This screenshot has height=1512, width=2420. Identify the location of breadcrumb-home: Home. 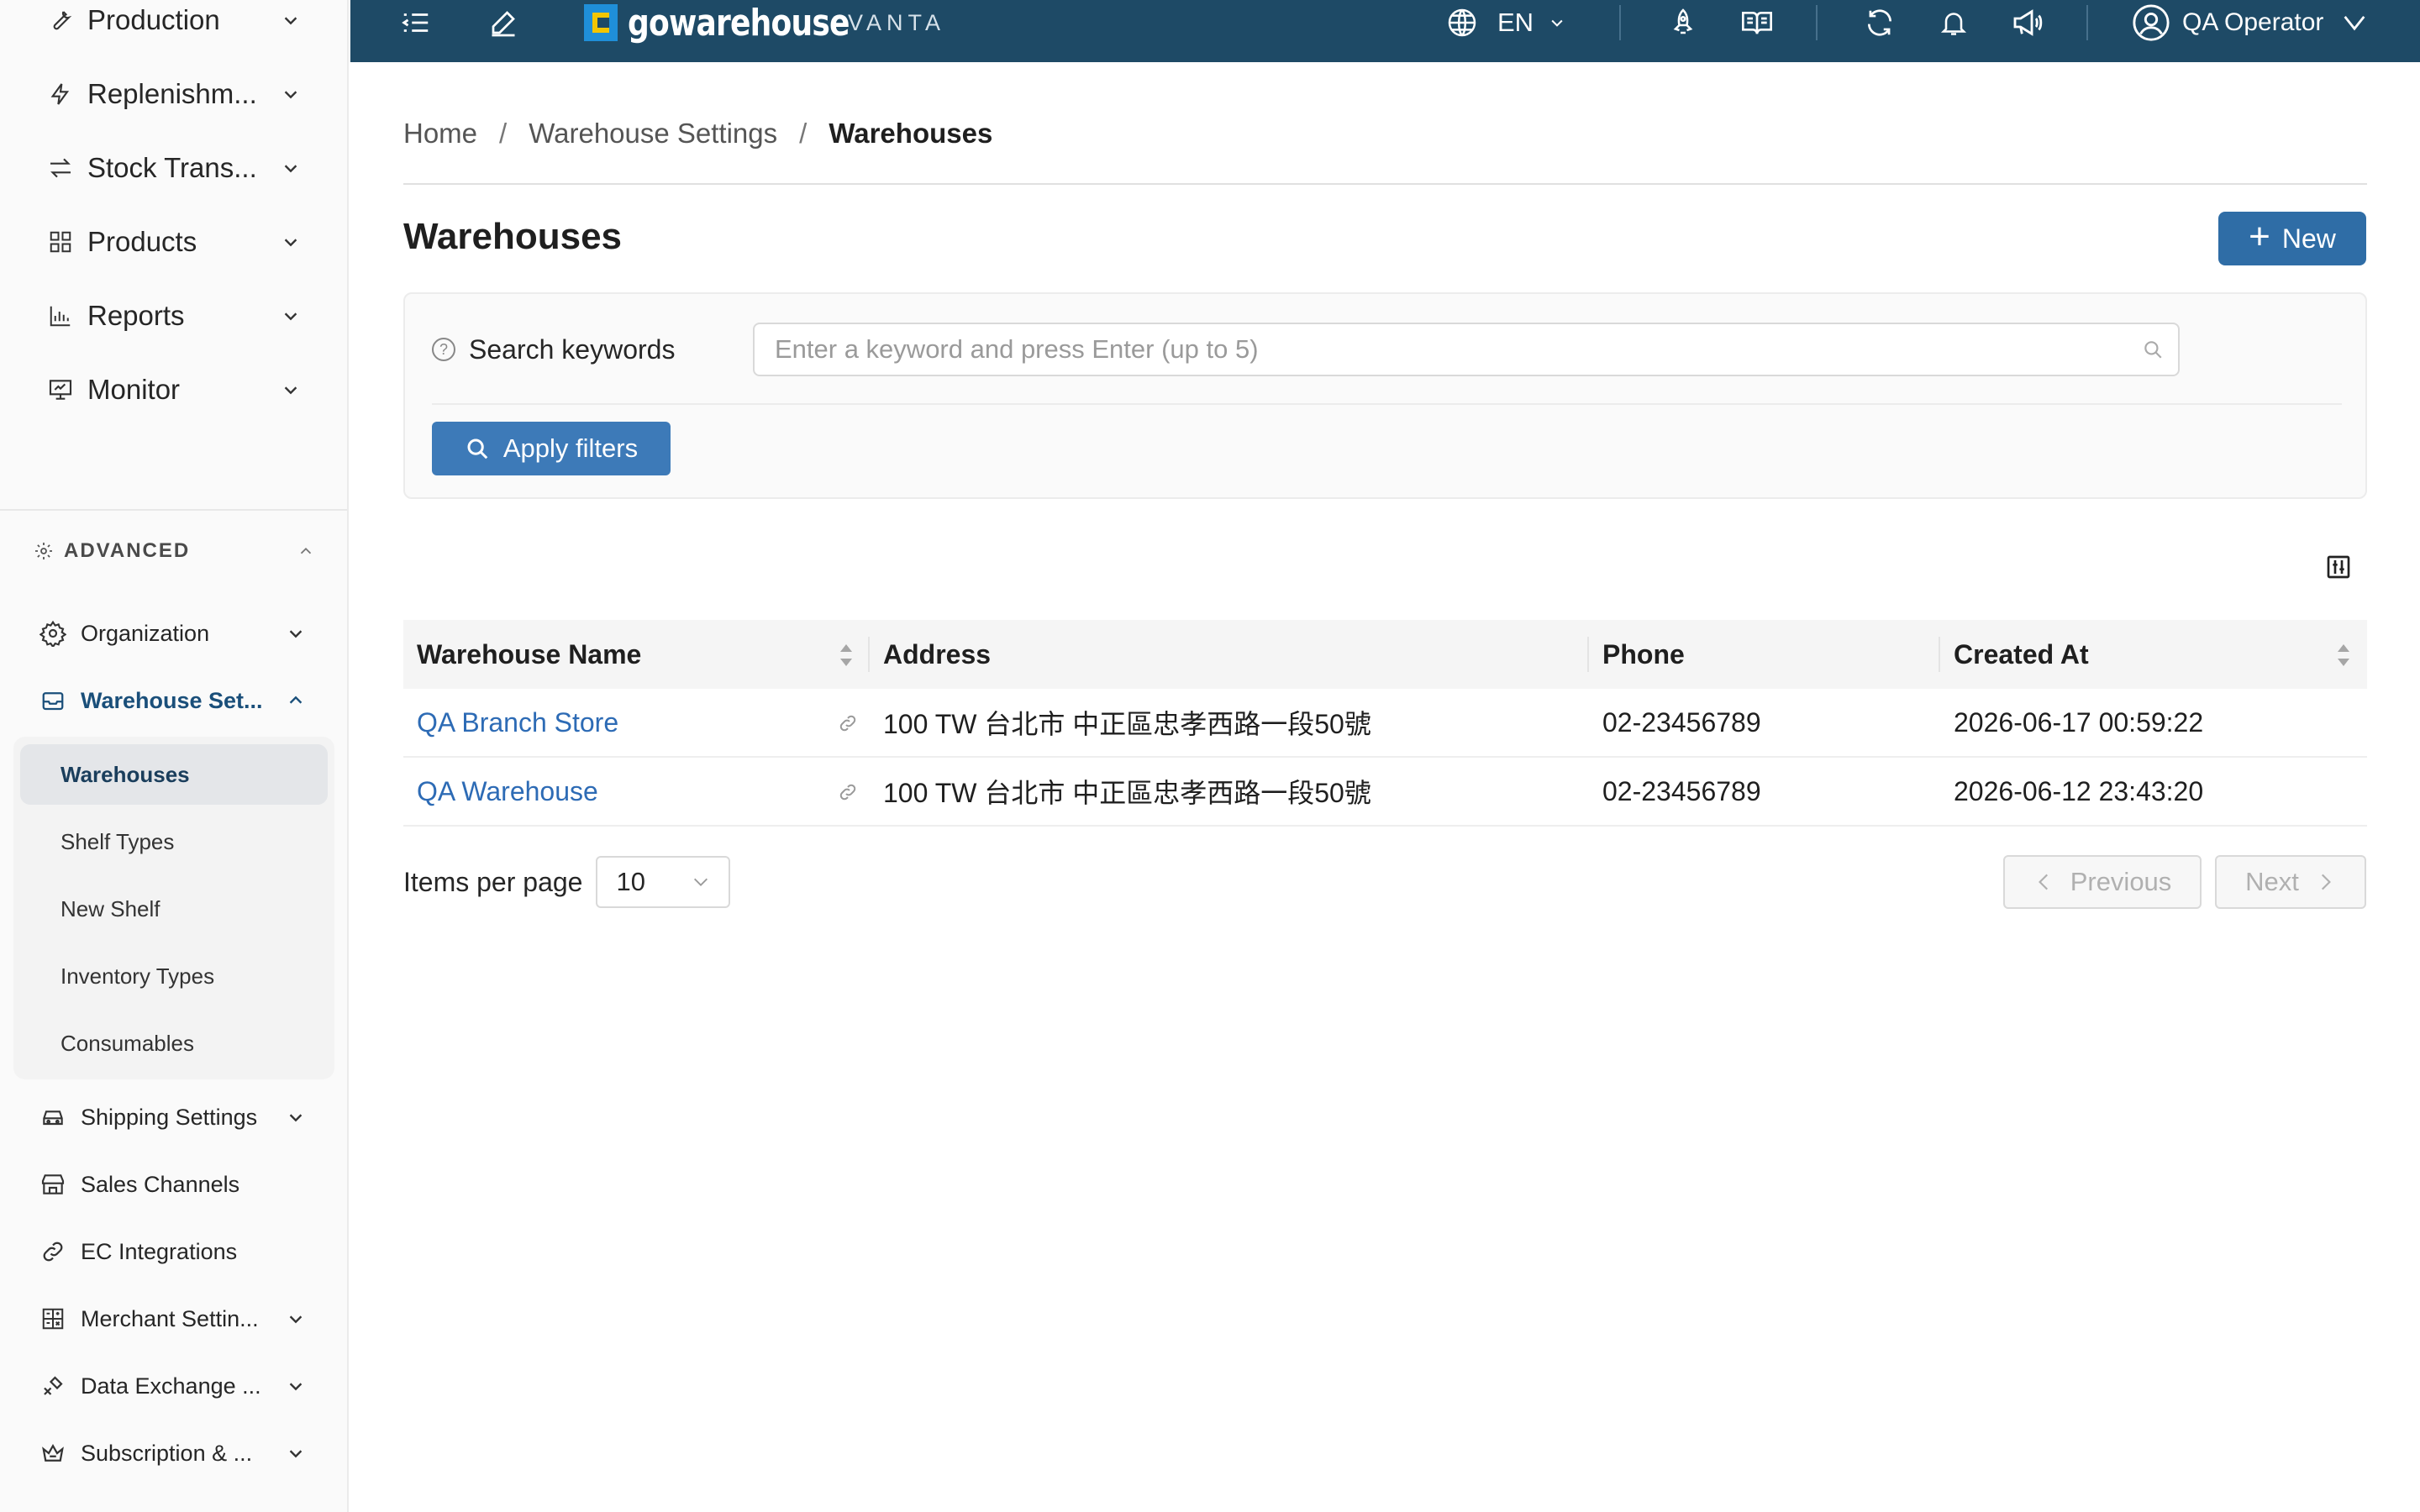
(440, 134).